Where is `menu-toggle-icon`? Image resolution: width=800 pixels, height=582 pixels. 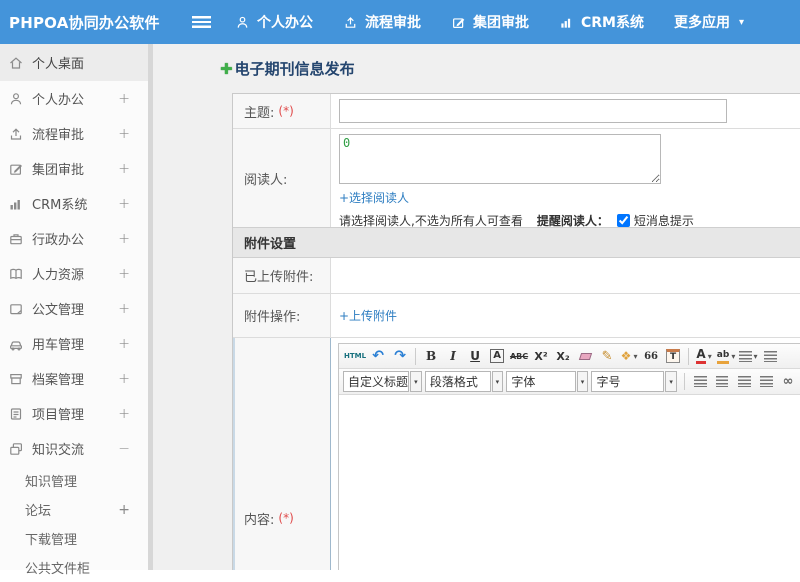
menu-toggle-icon is located at coordinates (201, 22).